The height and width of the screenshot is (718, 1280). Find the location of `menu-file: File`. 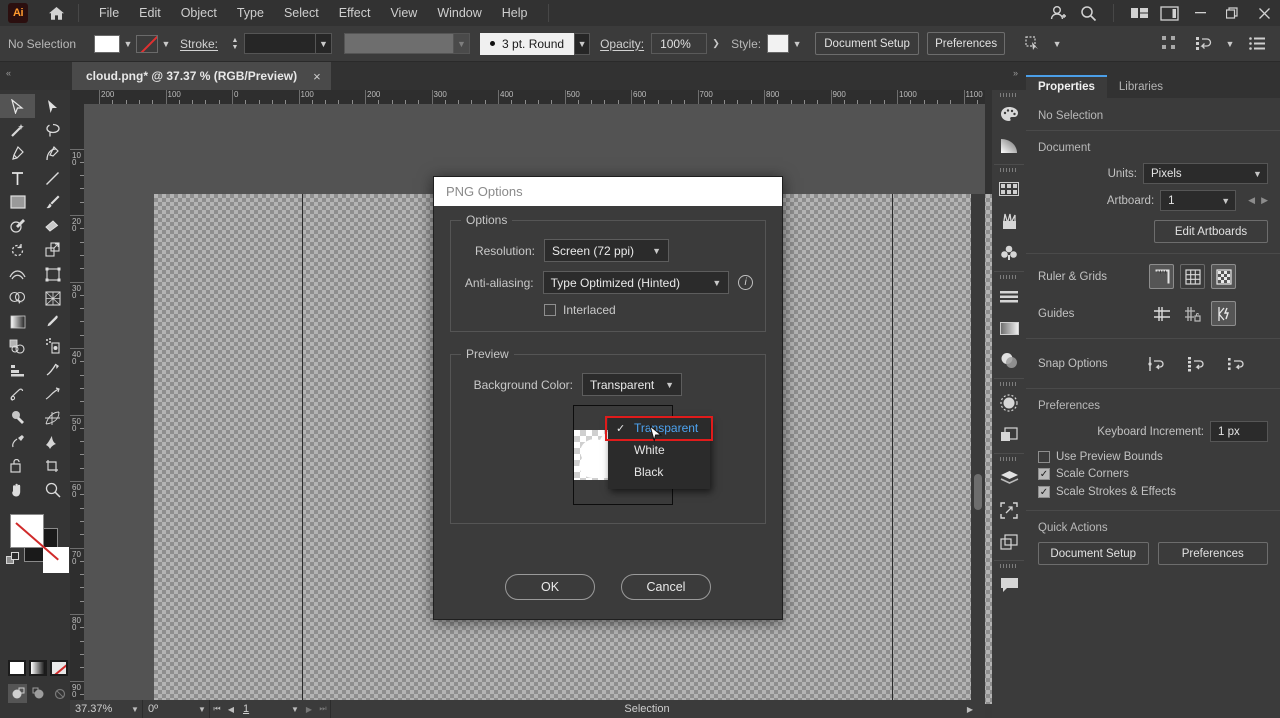

menu-file: File is located at coordinates (109, 13).